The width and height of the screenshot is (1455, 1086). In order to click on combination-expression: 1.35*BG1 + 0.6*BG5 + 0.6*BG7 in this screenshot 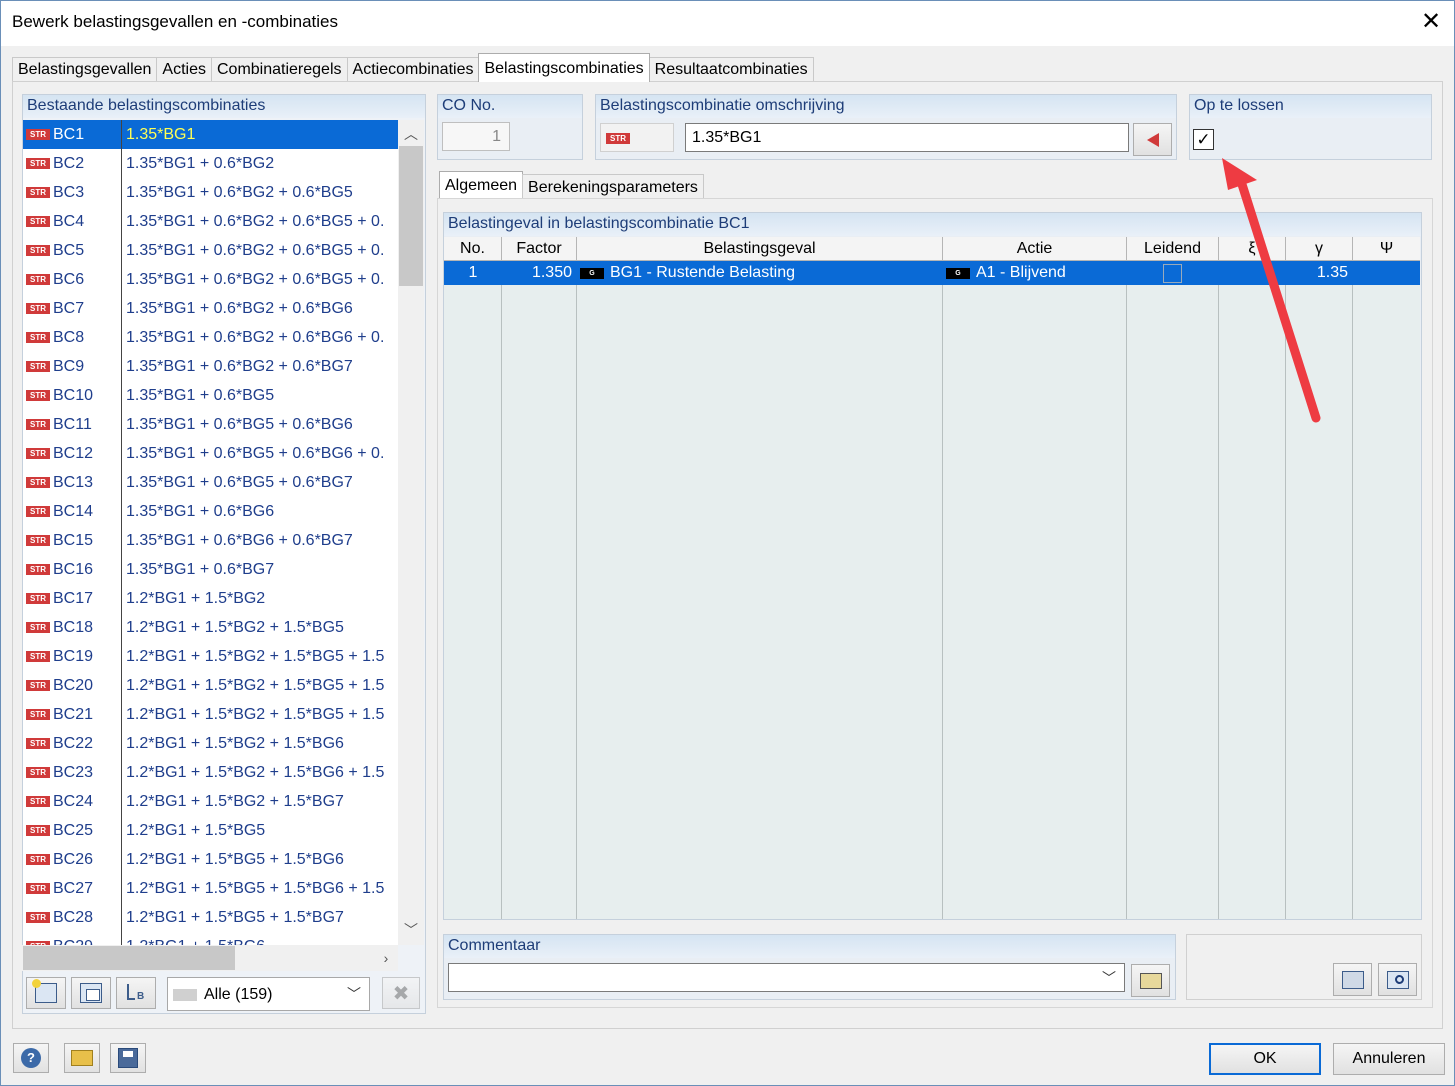, I will do `click(239, 482)`.